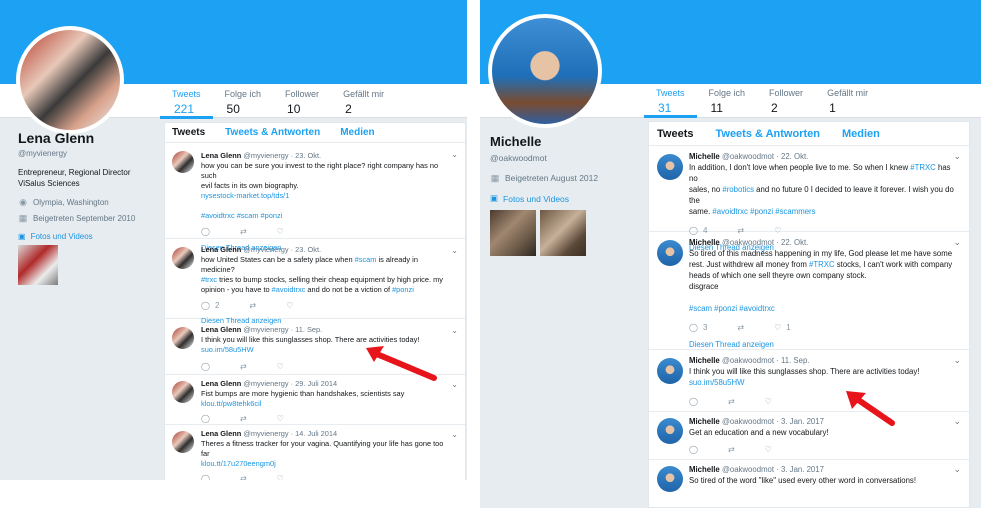  Describe the element at coordinates (727, 103) in the screenshot. I see `stat-following: Folge ich 11` at that location.